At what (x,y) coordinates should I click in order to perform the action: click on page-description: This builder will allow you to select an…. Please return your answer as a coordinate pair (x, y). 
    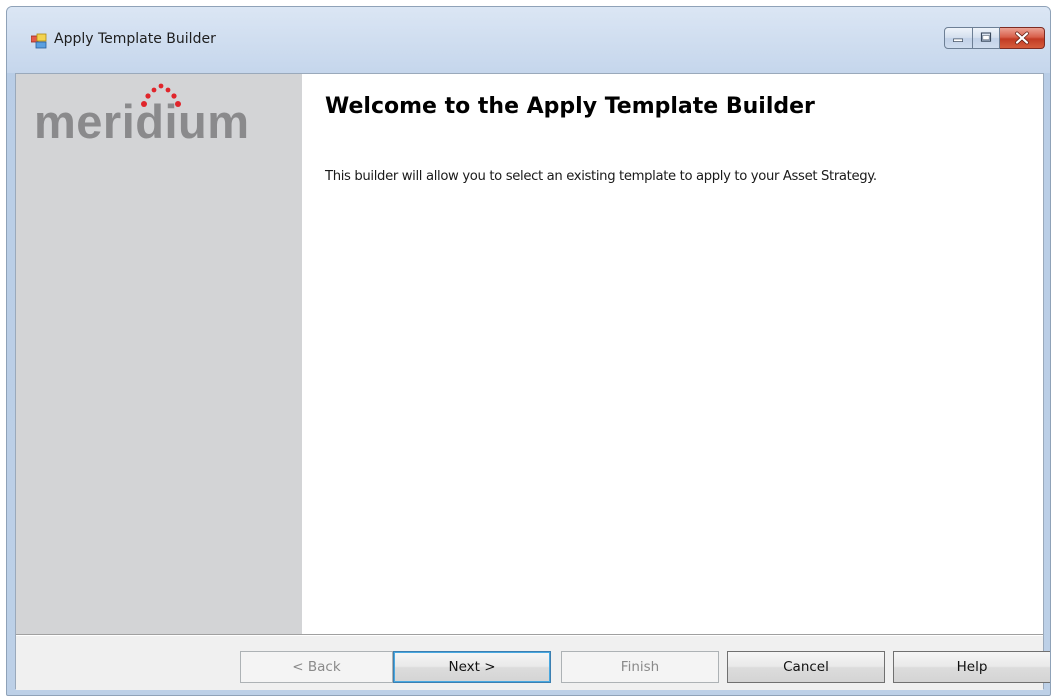
    Looking at the image, I should click on (601, 176).